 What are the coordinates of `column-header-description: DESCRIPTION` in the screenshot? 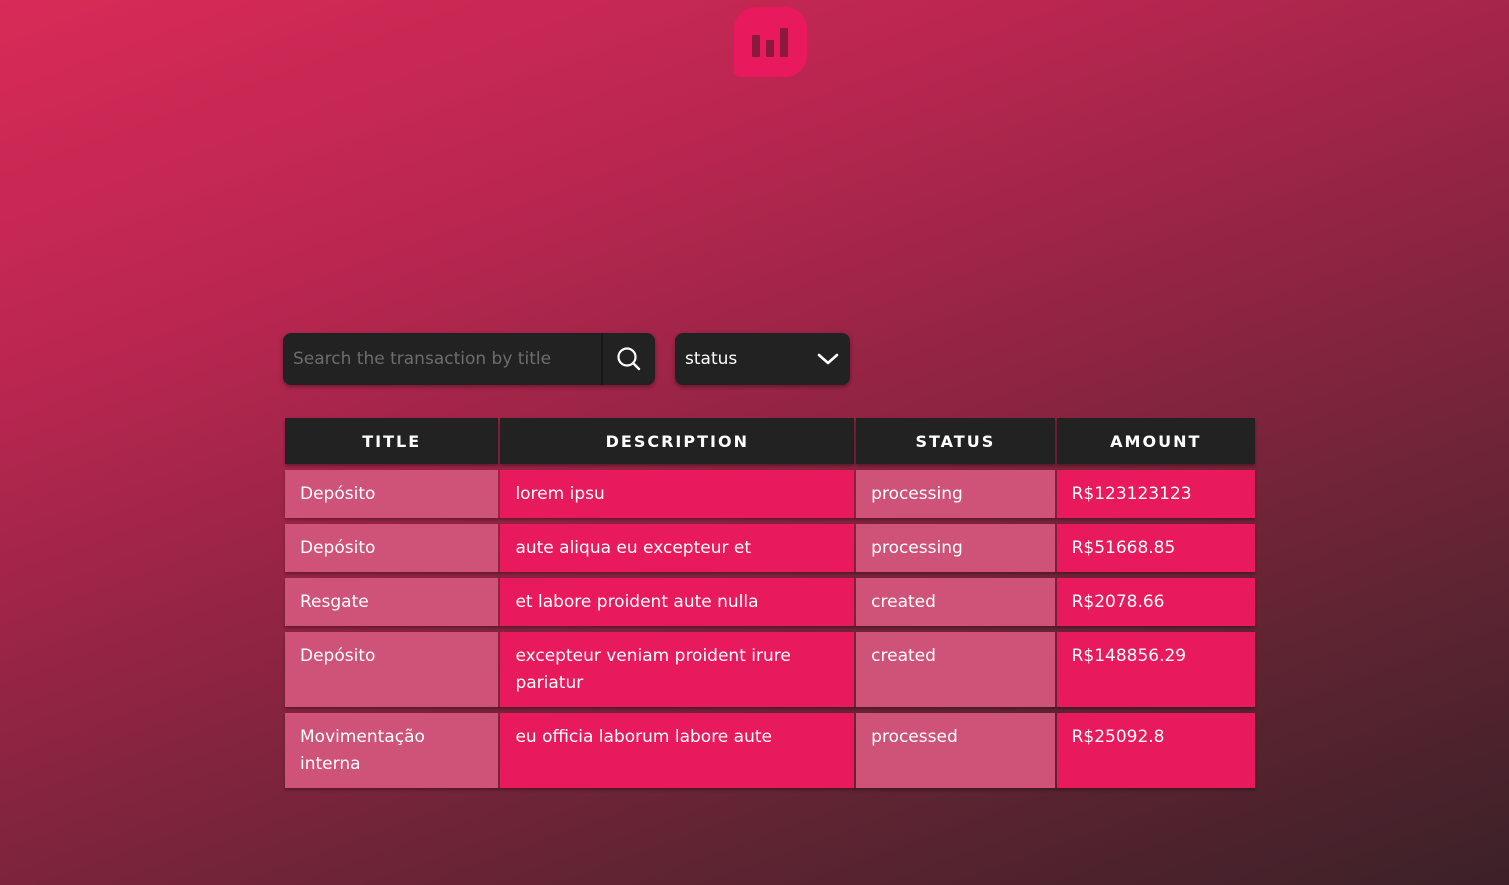 It's located at (677, 441).